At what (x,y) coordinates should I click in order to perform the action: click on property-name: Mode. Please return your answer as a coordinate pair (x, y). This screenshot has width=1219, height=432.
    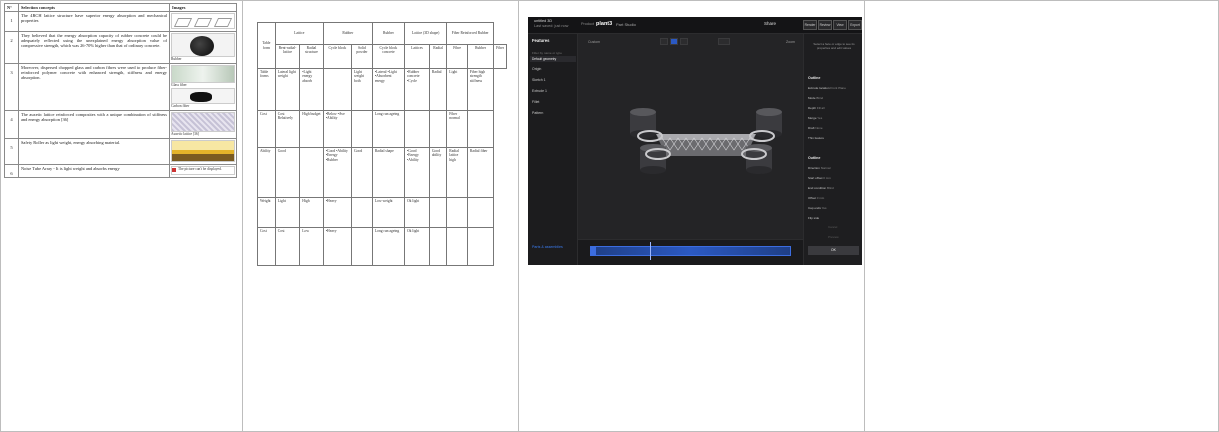
    Looking at the image, I should click on (812, 98).